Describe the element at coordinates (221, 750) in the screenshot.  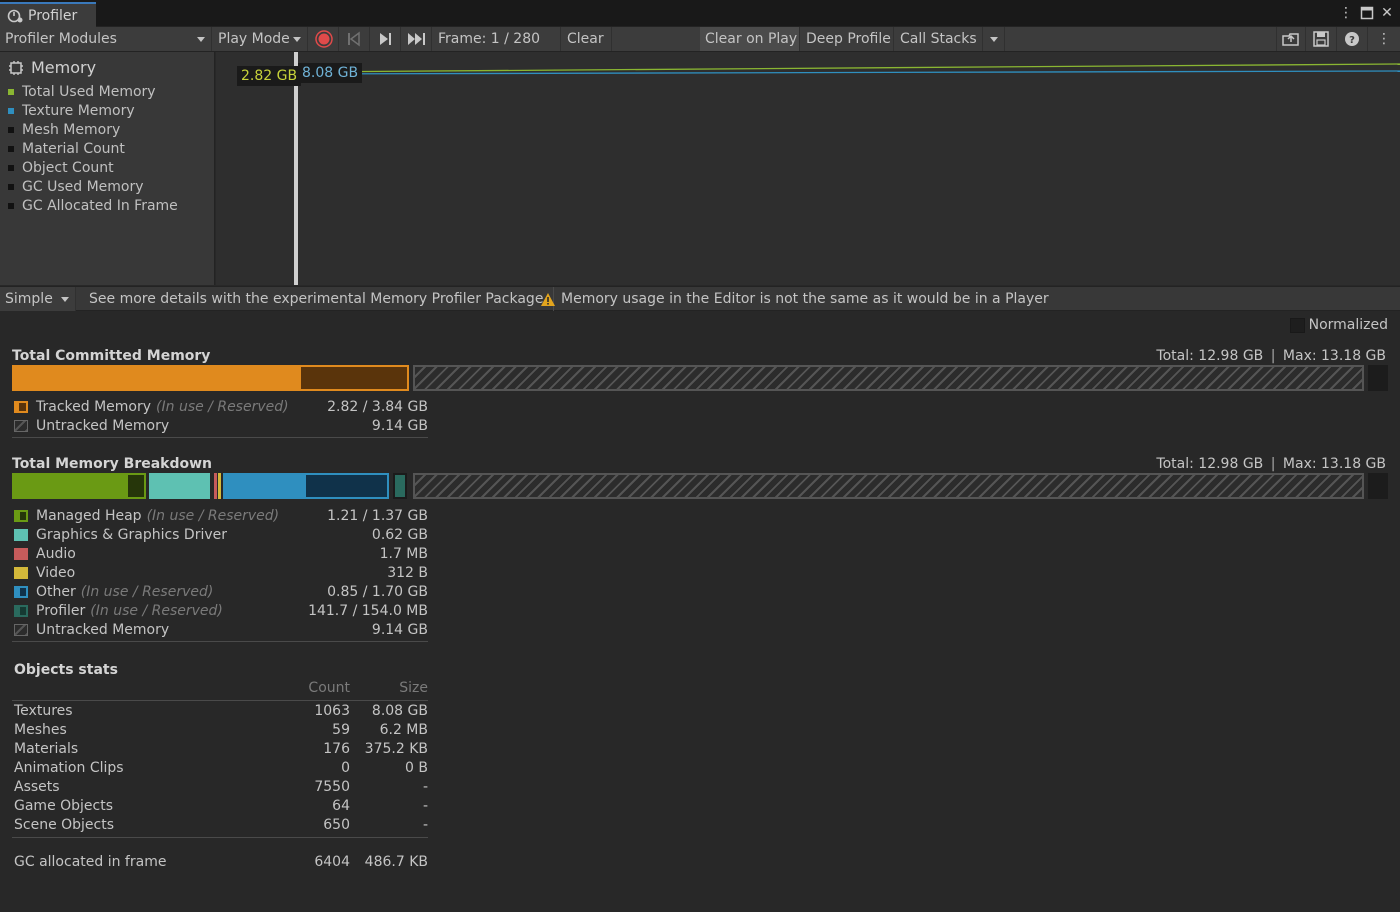
I see `table-row: Materials 176 375.2 KB` at that location.